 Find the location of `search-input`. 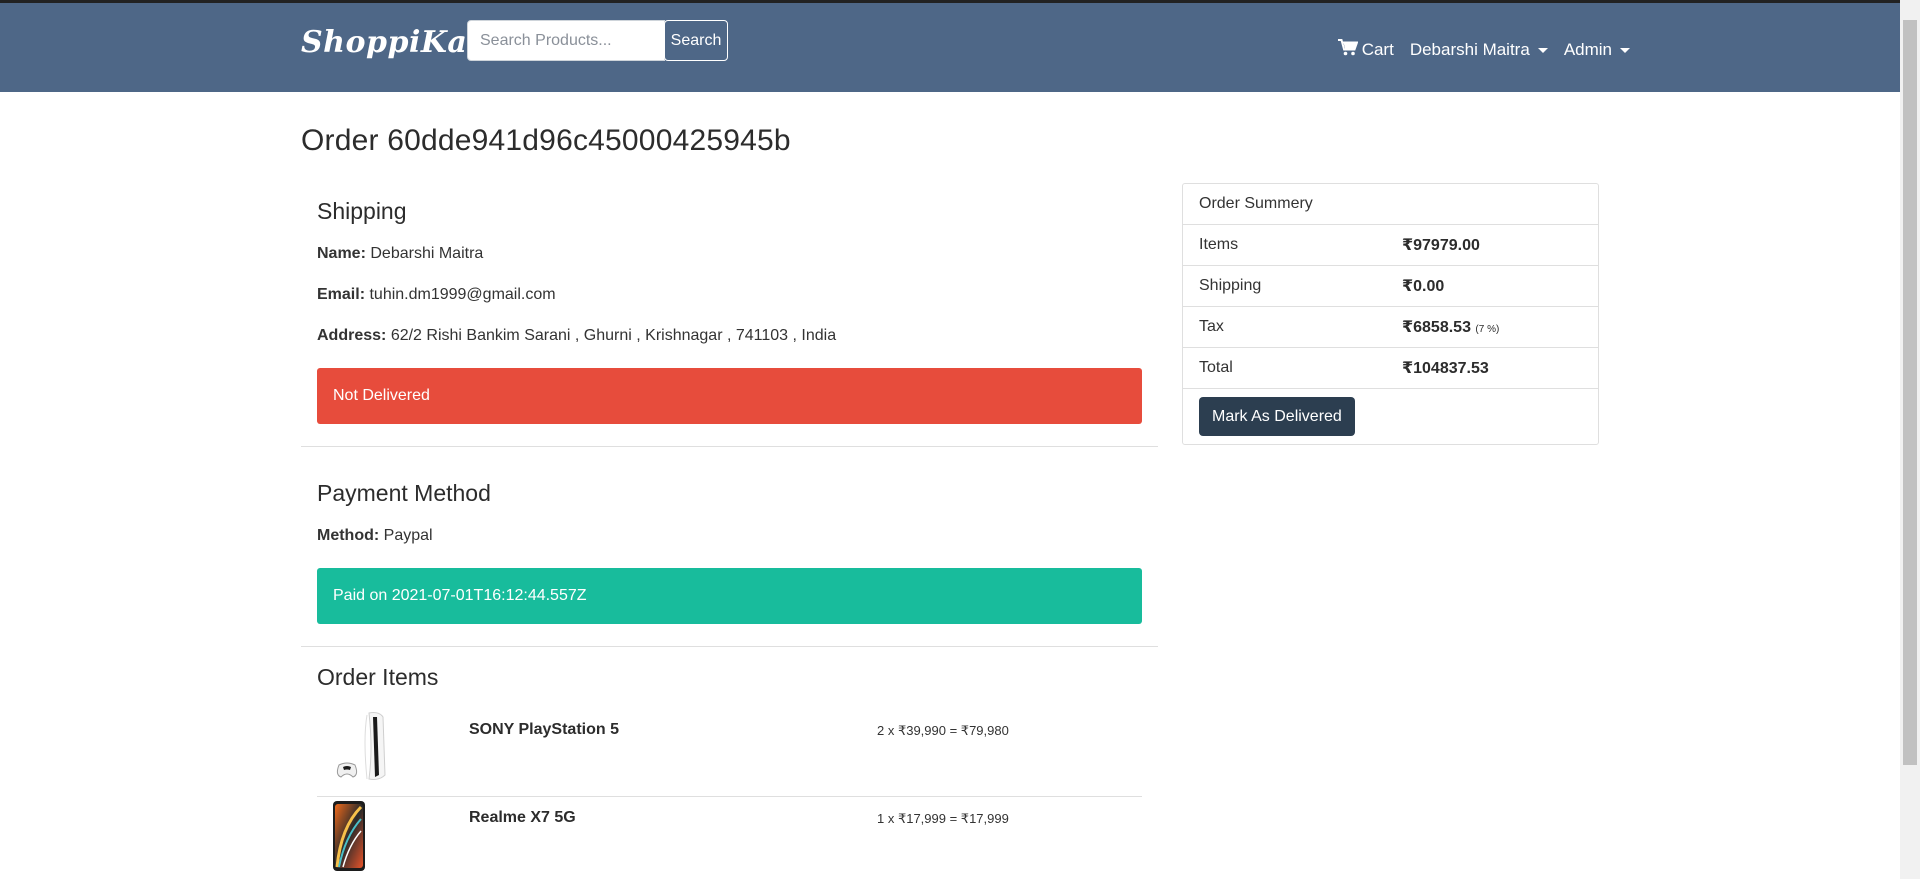

search-input is located at coordinates (566, 40).